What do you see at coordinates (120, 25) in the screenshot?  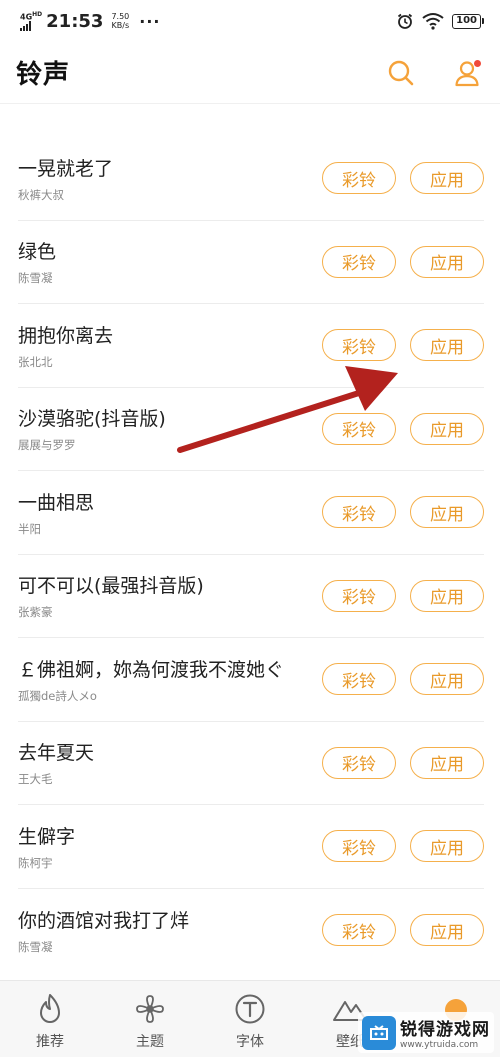 I see `speed-unit: KB/s` at bounding box center [120, 25].